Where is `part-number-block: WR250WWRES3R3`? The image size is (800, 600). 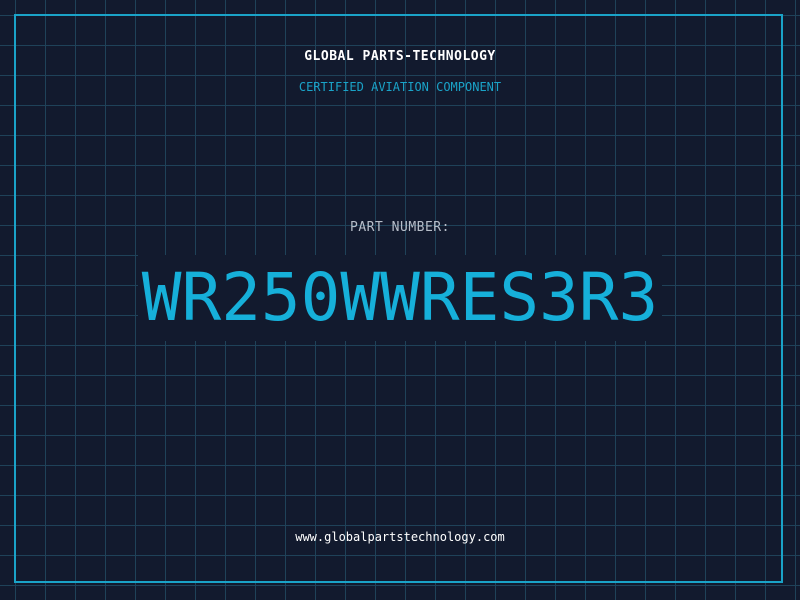
part-number-block: WR250WWRES3R3 is located at coordinates (400, 298).